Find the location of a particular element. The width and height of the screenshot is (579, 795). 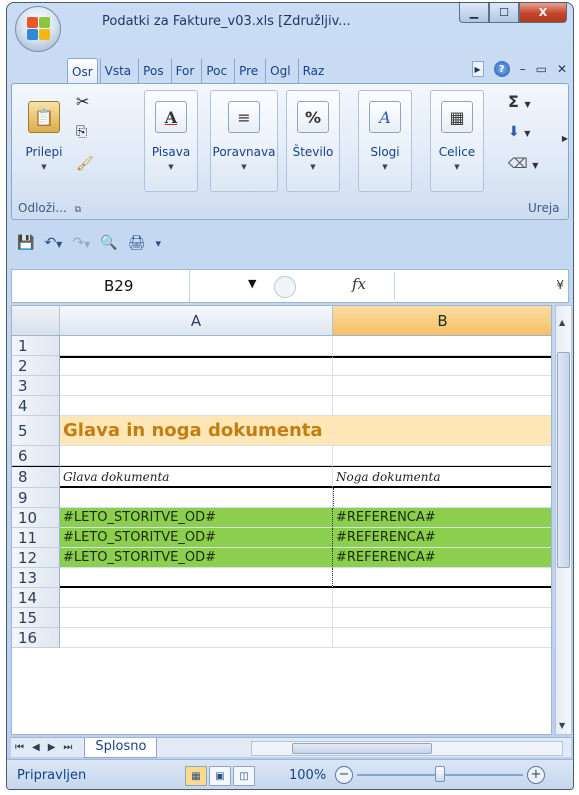

cell-a9 is located at coordinates (196, 498).